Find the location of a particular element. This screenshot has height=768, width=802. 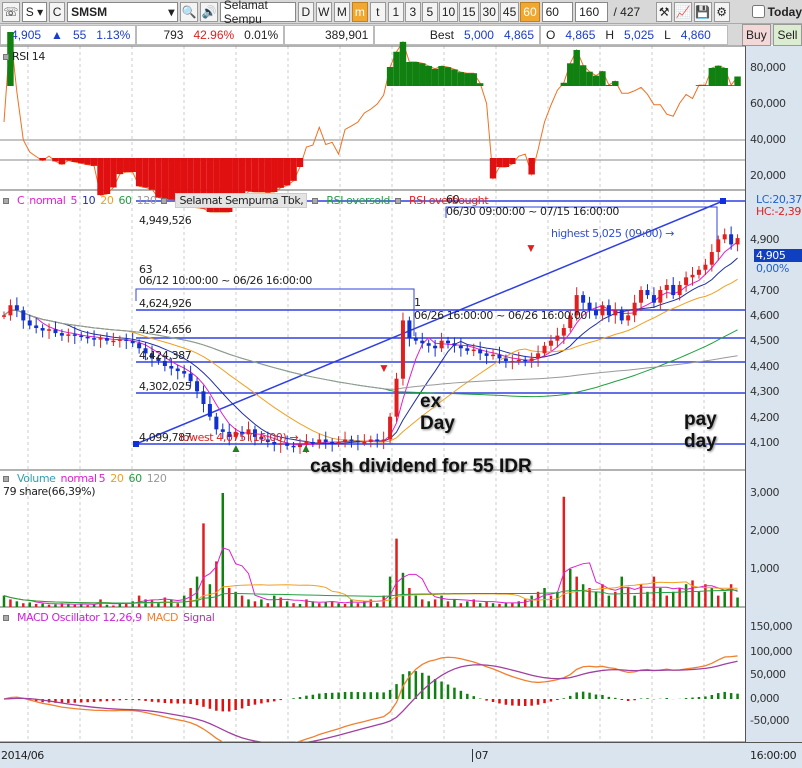

sell-arrow-icon: ▼ is located at coordinates (384, 368).